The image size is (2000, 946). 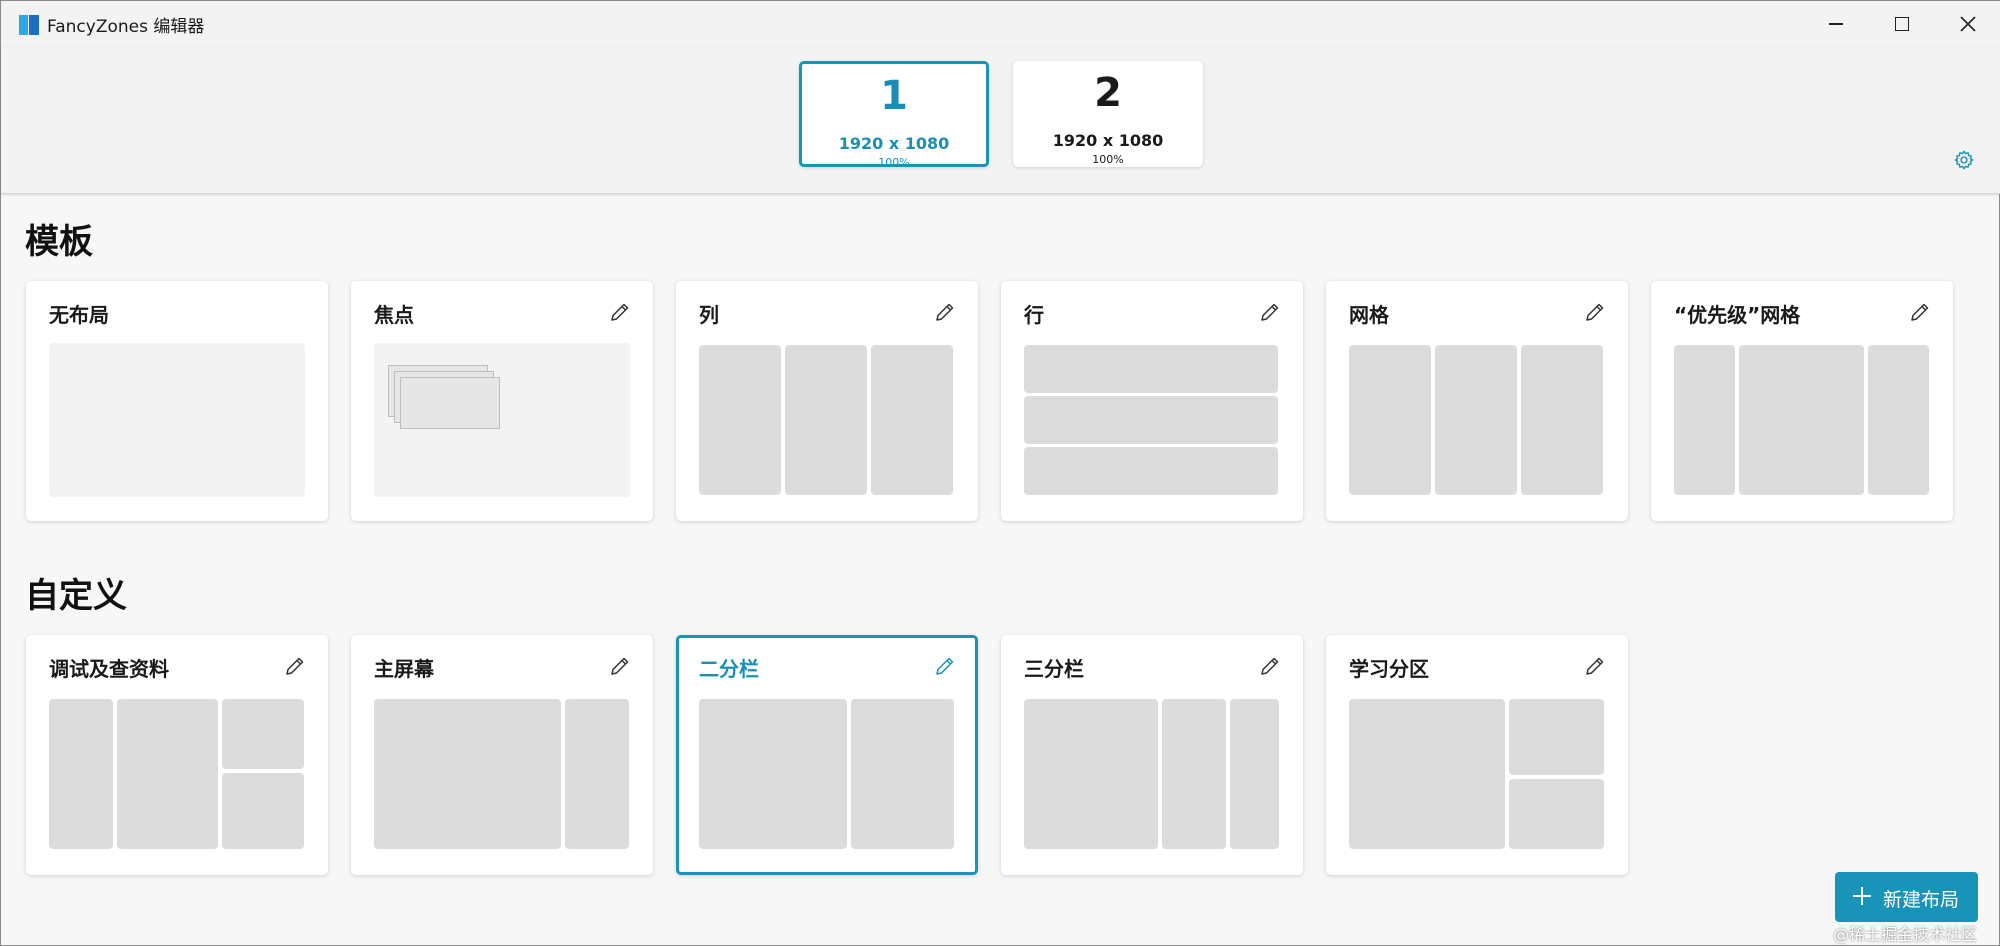 What do you see at coordinates (109, 669) in the screenshot?
I see `layout-name: 调试及查资料` at bounding box center [109, 669].